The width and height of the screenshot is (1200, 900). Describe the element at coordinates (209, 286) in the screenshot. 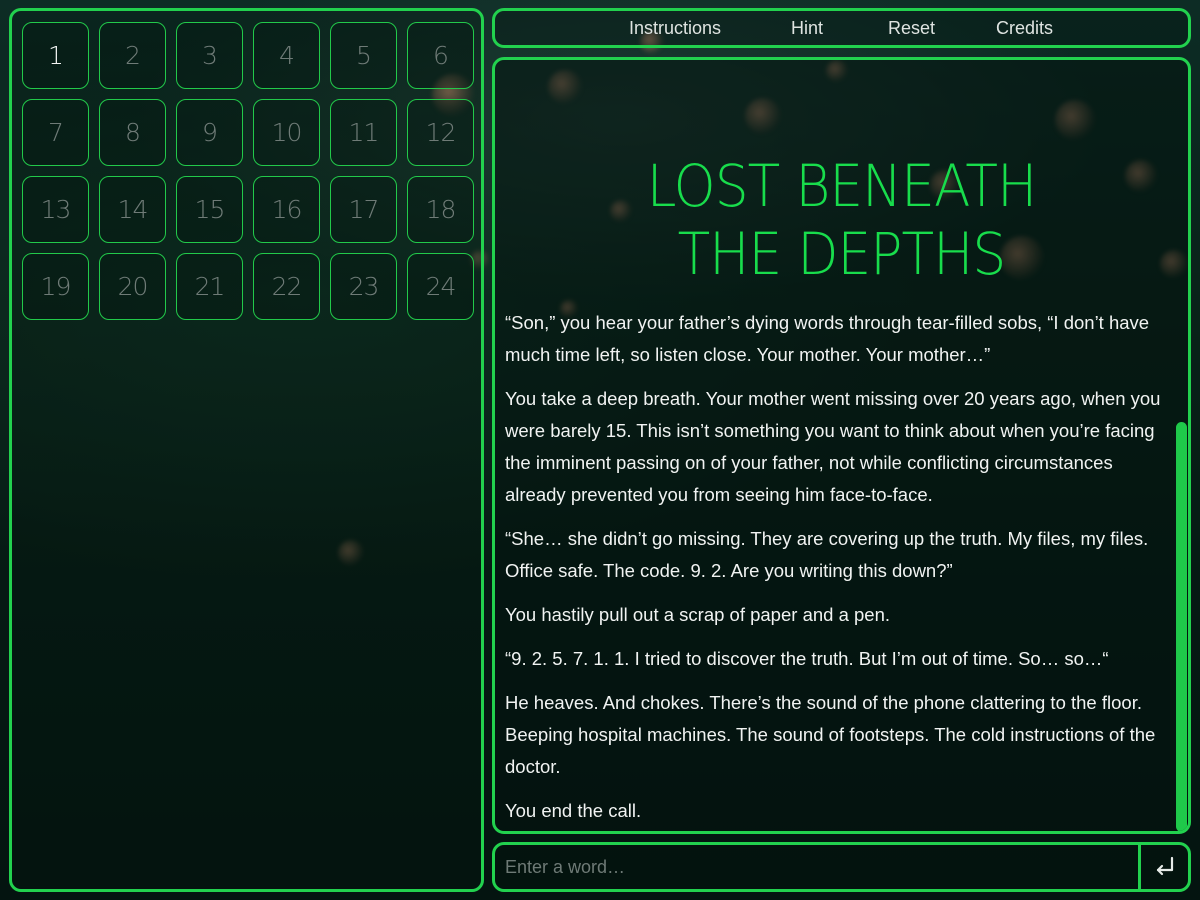

I see `level-button-21: 21` at that location.